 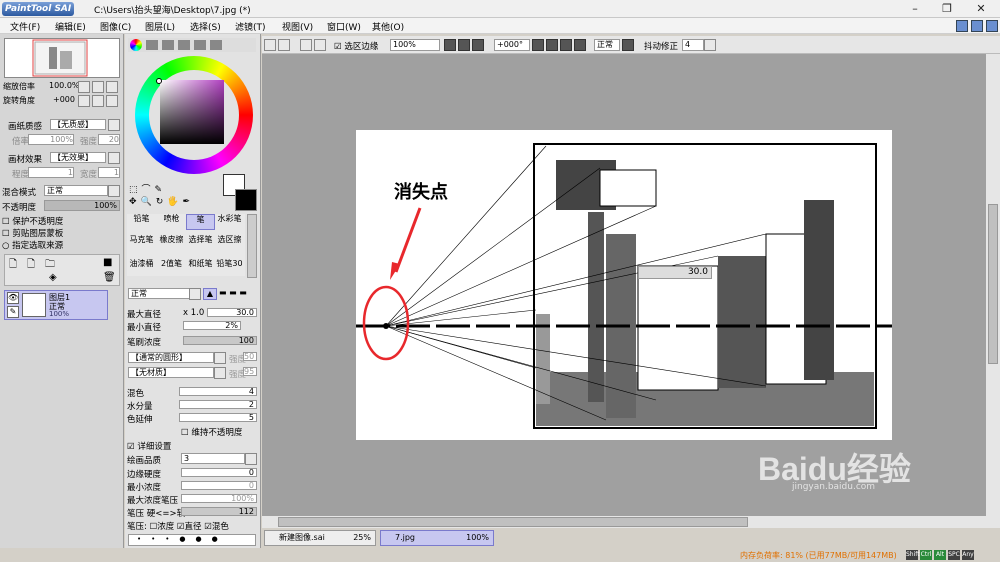 What do you see at coordinates (538, 45) in the screenshot?
I see `rotate-ccw-icon` at bounding box center [538, 45].